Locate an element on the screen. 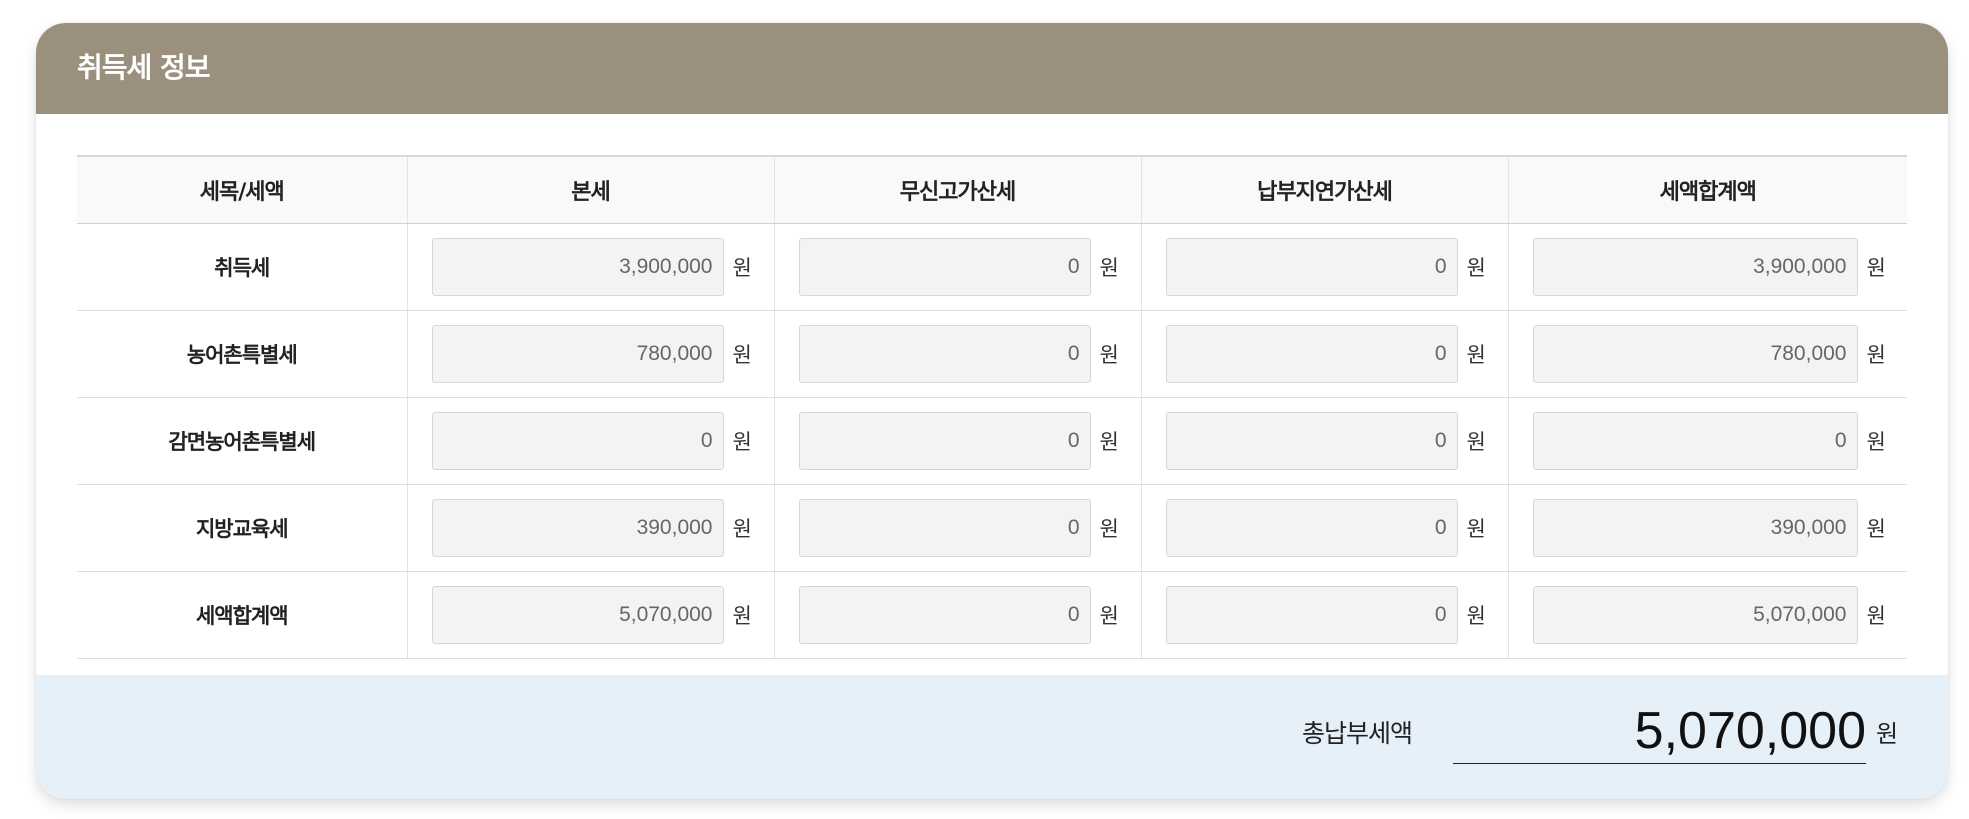 The width and height of the screenshot is (1969, 819). tax-total-field: 390,000 is located at coordinates (1695, 528).